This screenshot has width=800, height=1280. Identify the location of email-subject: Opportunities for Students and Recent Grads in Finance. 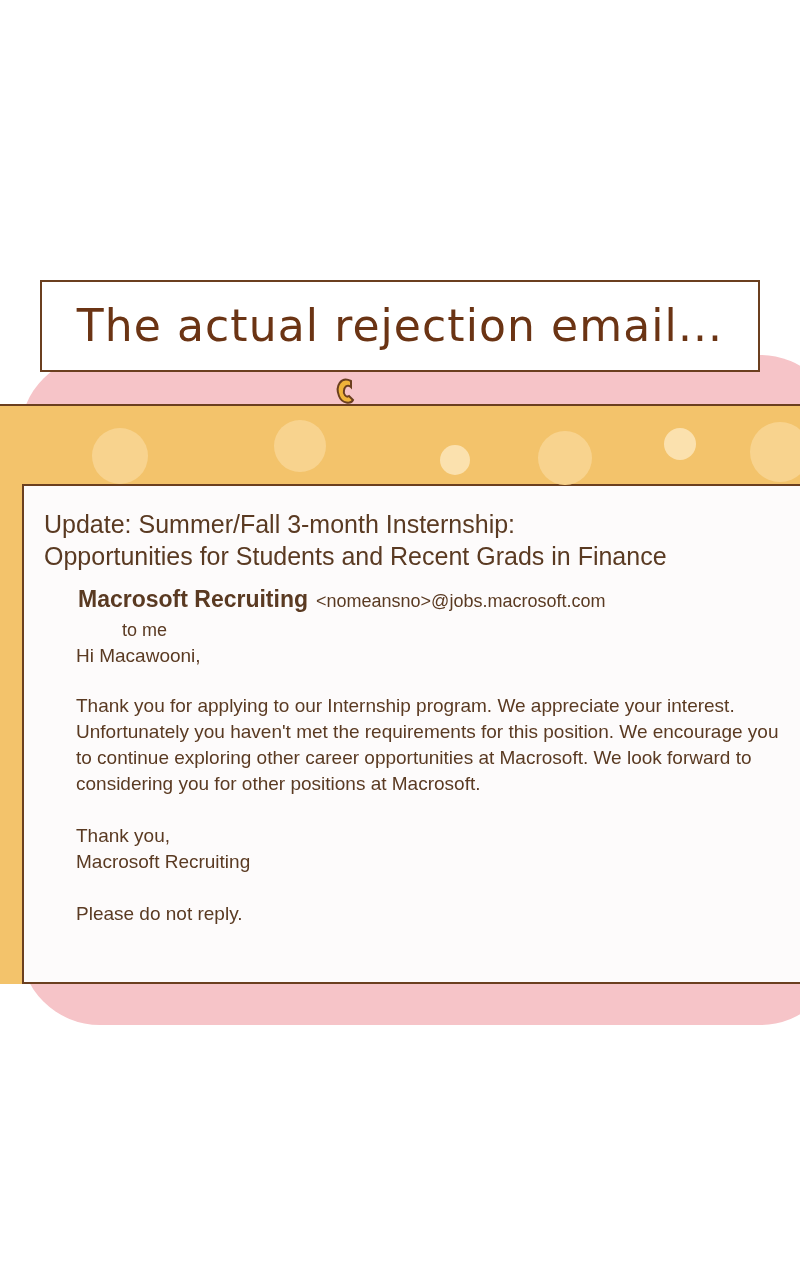
(356, 556).